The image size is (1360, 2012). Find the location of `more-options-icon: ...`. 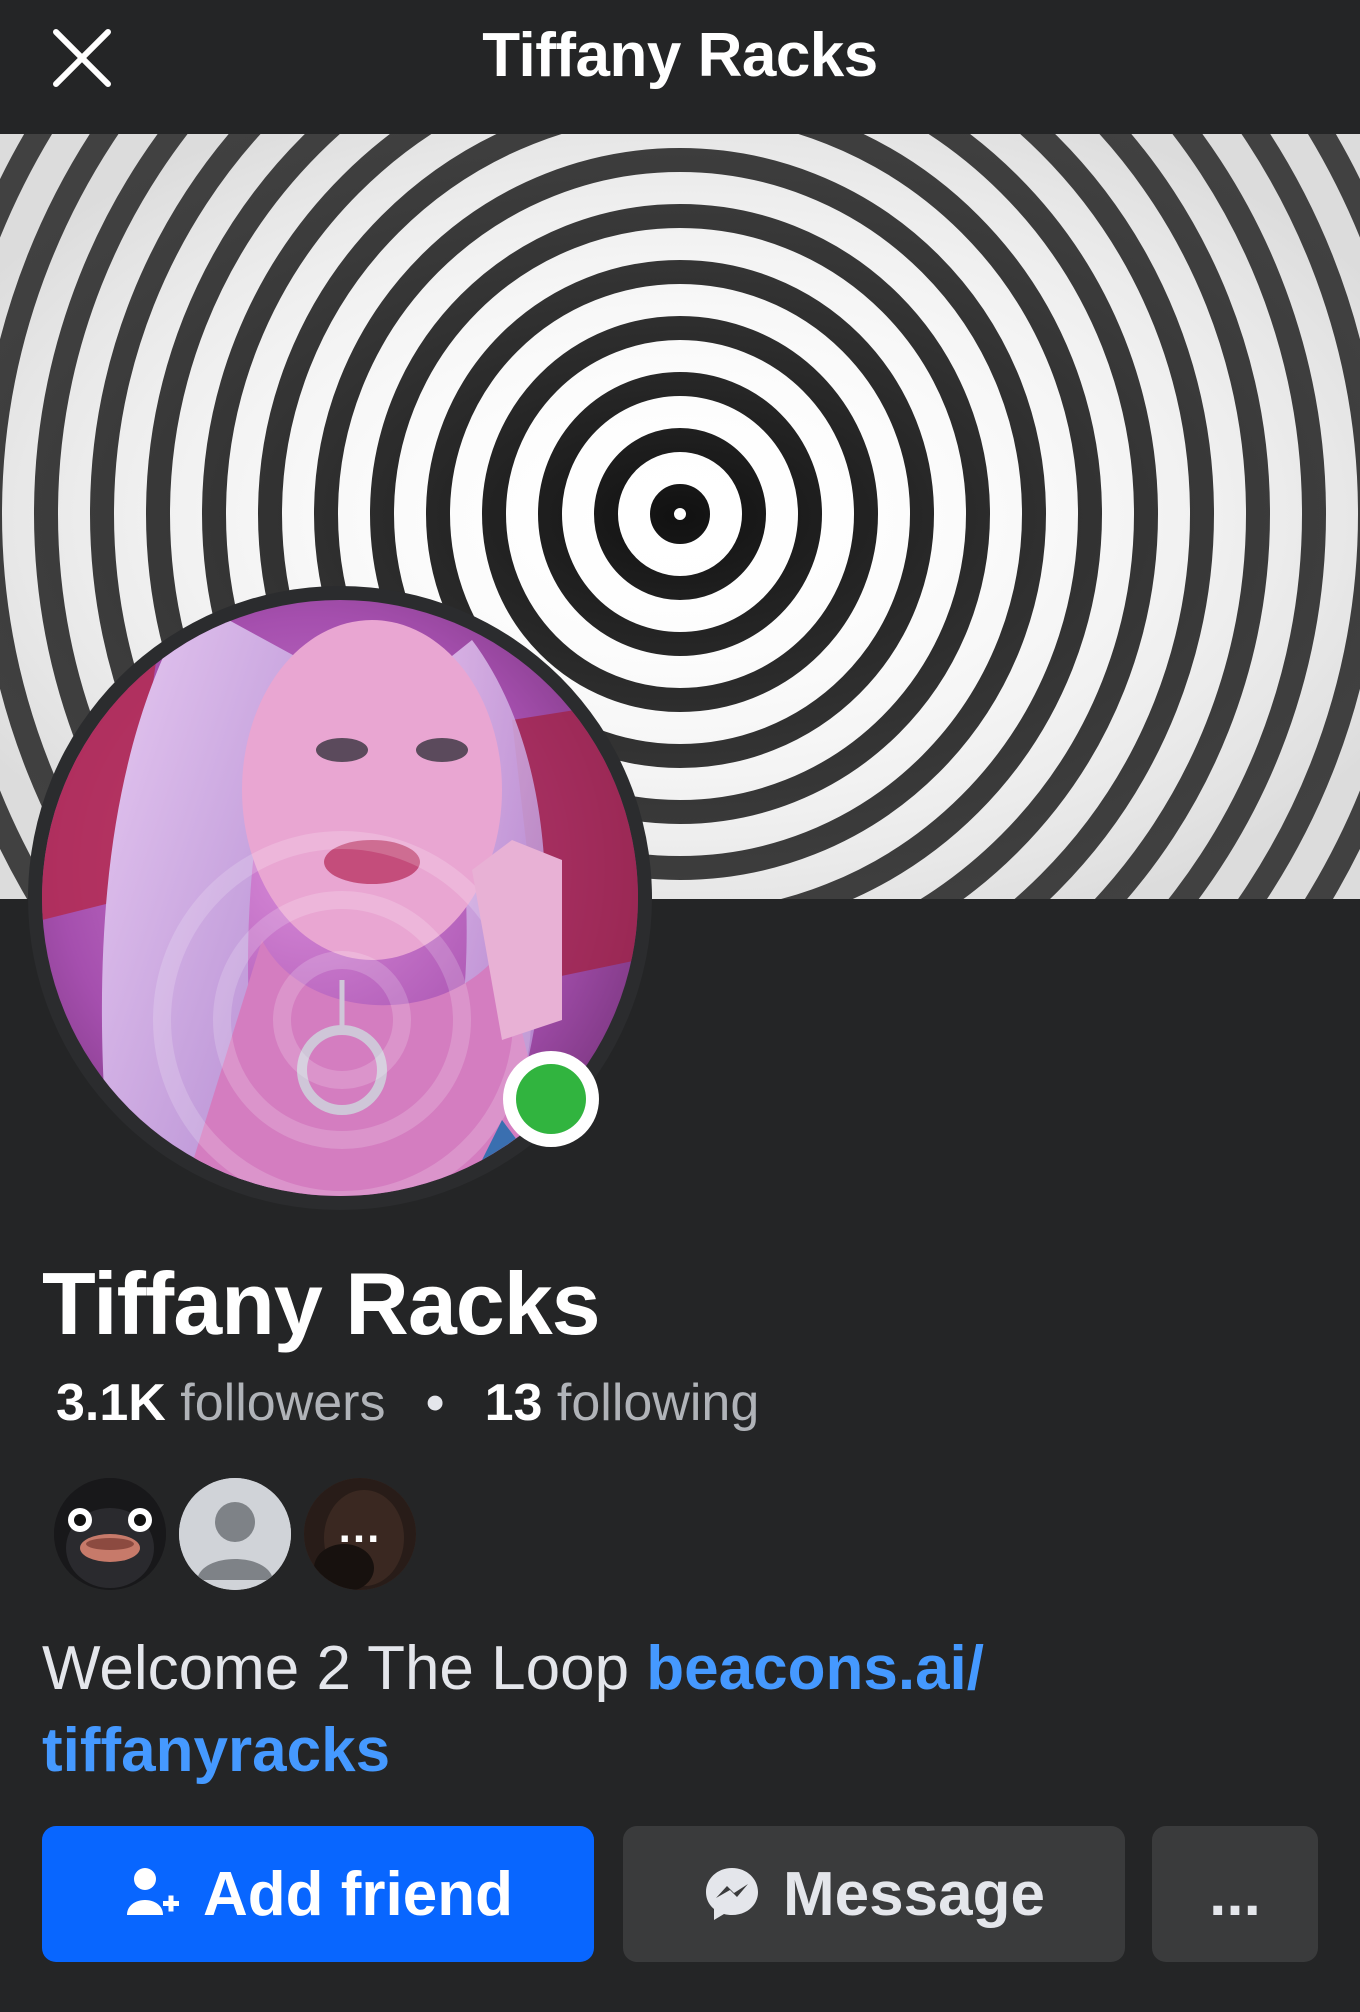

more-options-icon: ... is located at coordinates (1235, 1894).